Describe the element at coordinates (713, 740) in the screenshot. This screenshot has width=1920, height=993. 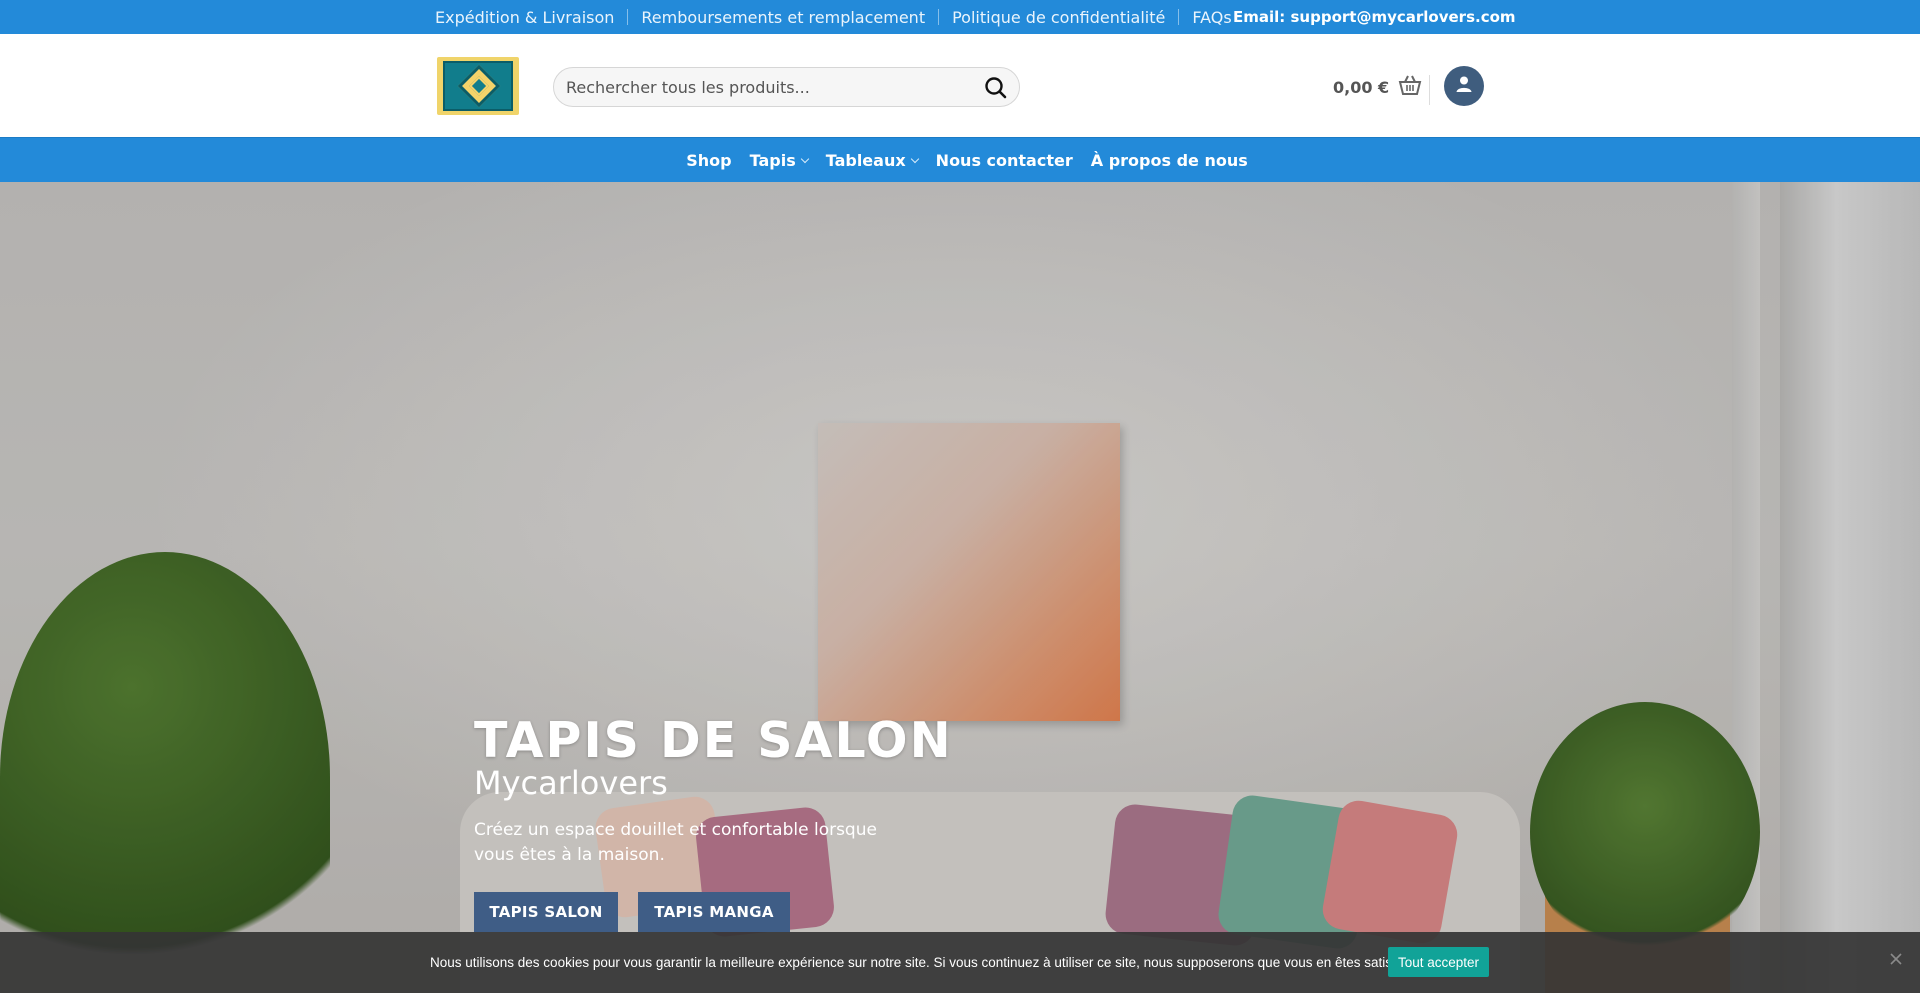
I see `hero-title: TAPIS DE SALON` at that location.